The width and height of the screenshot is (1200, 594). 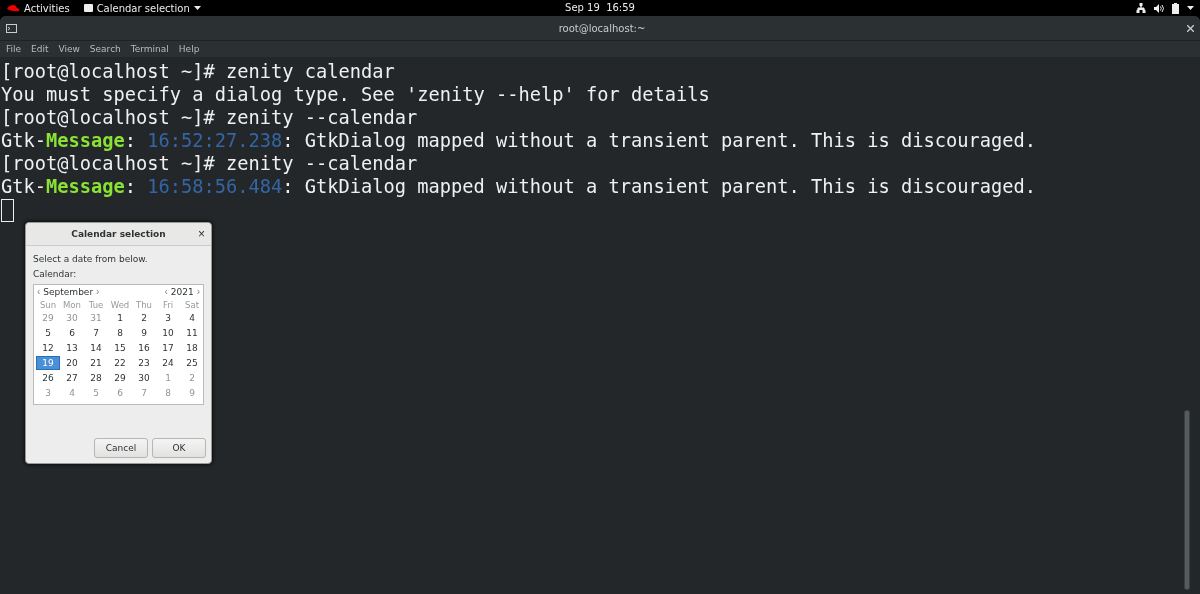 I want to click on calendar-day: 25, so click(x=192, y=363).